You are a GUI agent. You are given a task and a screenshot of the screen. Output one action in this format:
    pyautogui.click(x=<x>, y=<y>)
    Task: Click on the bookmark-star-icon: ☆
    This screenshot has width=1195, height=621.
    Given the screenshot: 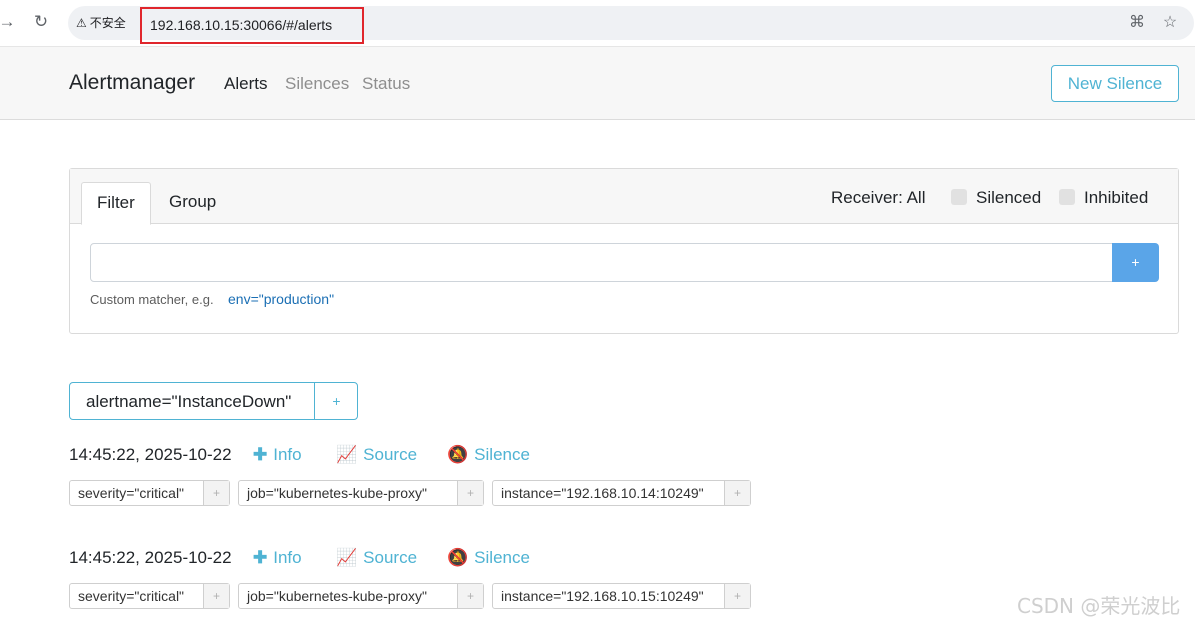 What is the action you would take?
    pyautogui.click(x=1170, y=23)
    